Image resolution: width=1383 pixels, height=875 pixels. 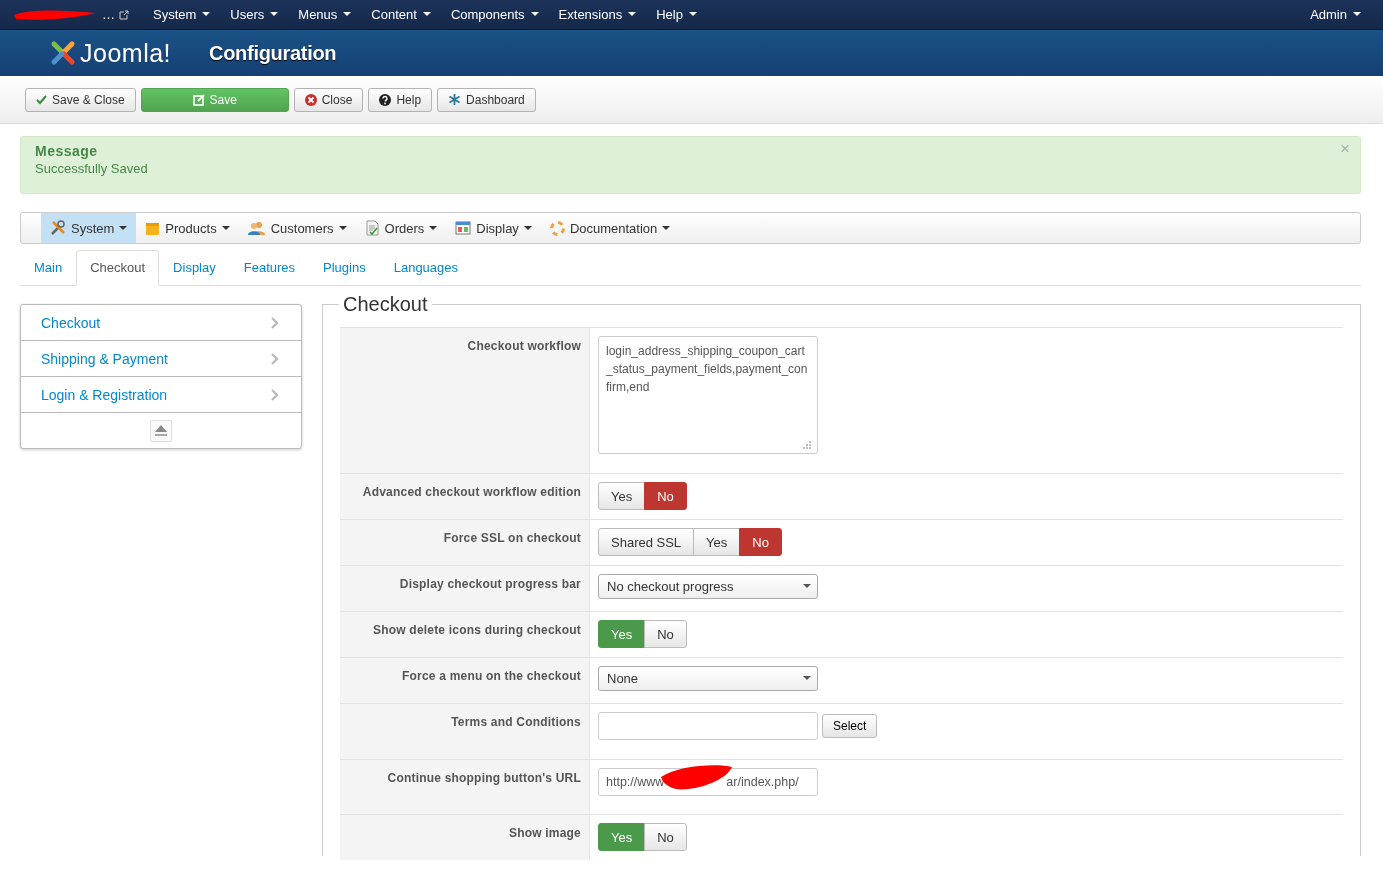 I want to click on save-close-button: Save & Close, so click(x=80, y=99).